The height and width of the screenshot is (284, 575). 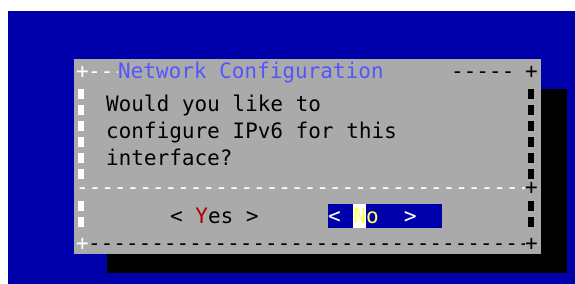 I want to click on dialog-title: Network Configuration, so click(x=251, y=71).